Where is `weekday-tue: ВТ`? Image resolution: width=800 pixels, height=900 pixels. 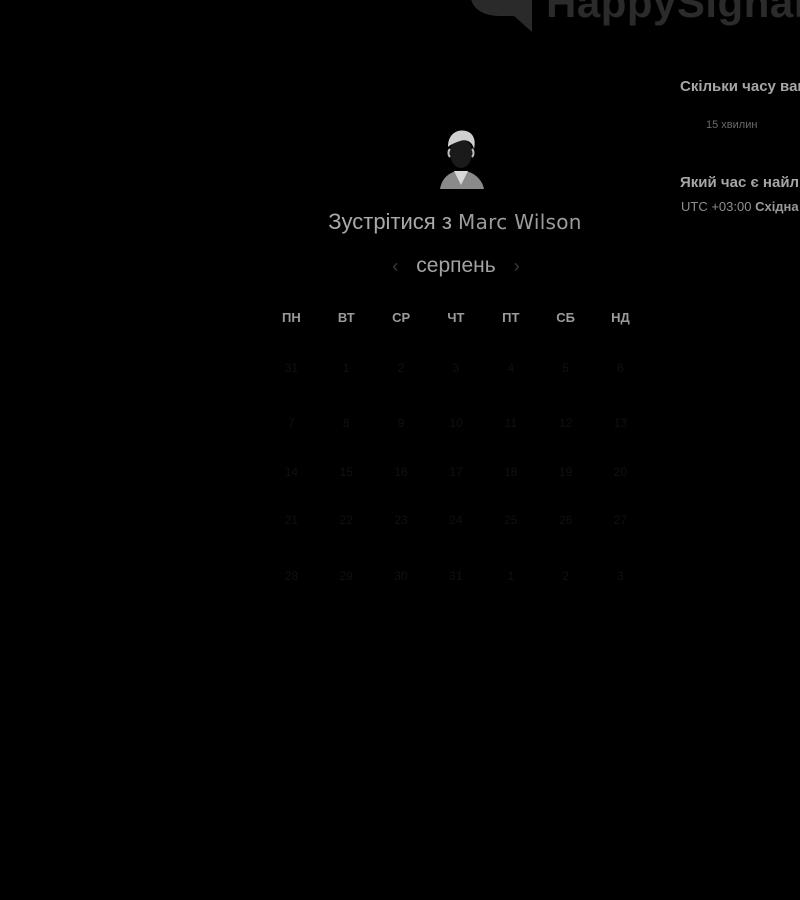 weekday-tue: ВТ is located at coordinates (346, 317).